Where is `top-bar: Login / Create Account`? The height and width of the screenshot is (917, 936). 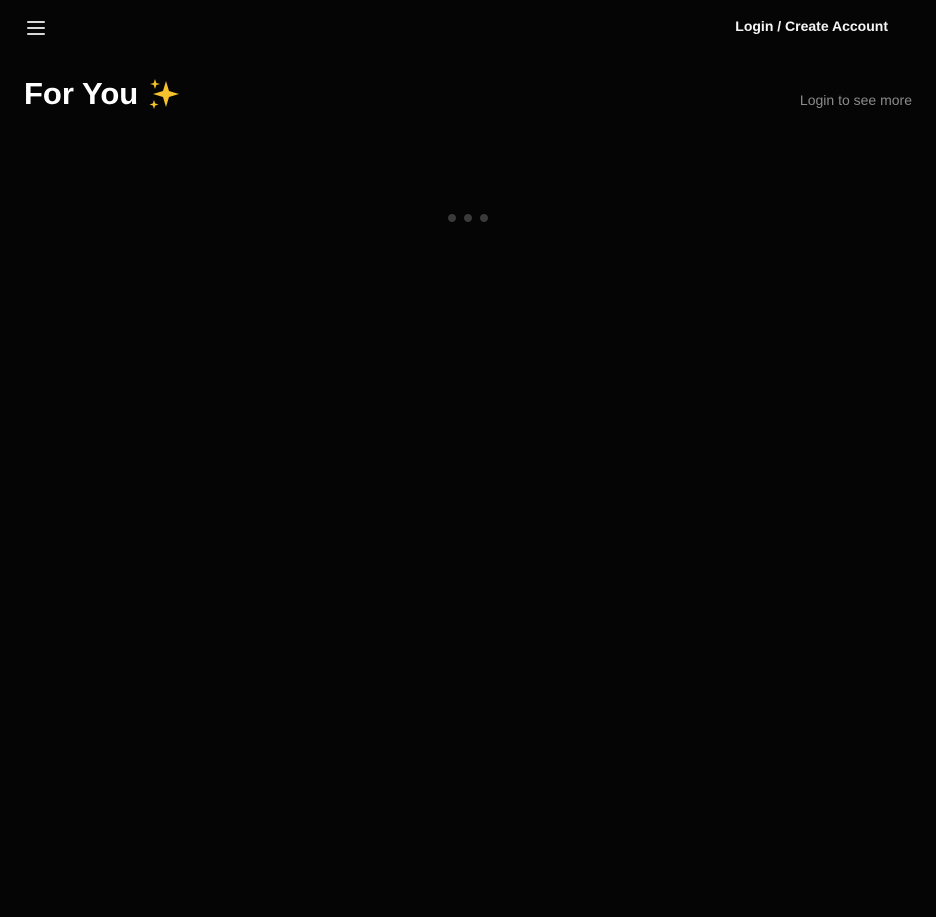 top-bar: Login / Create Account is located at coordinates (468, 28).